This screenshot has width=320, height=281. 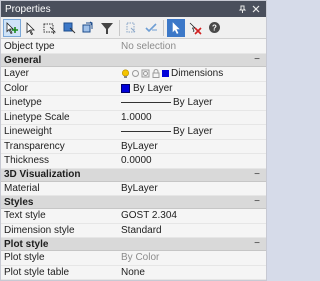 I want to click on property-label: Lineweight, so click(x=28, y=132).